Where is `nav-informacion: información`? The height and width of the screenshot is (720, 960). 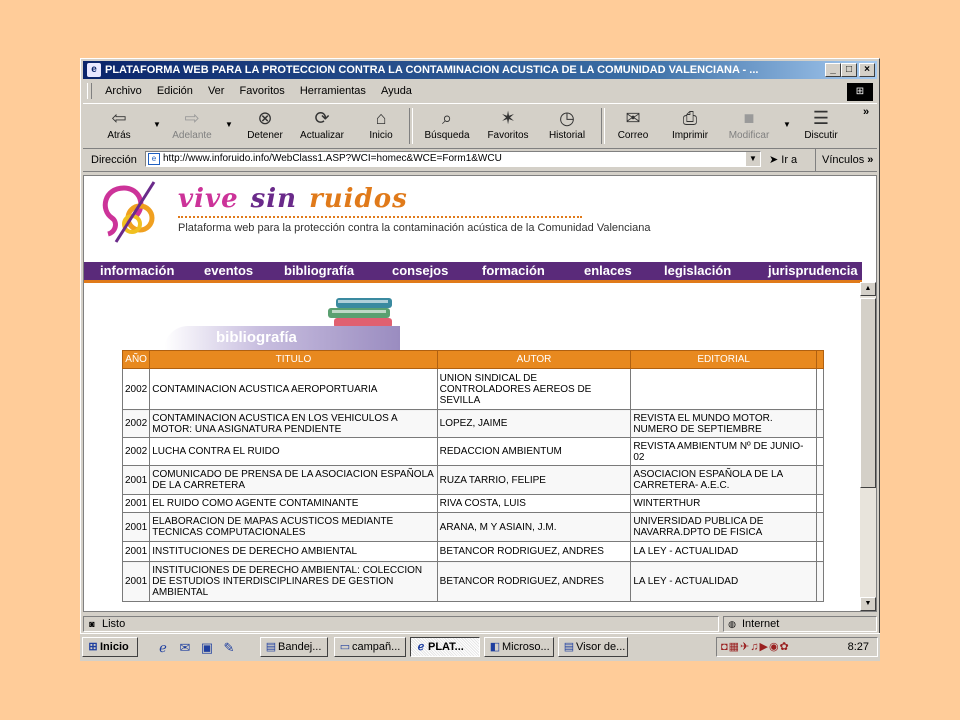
nav-informacion: información is located at coordinates (137, 271).